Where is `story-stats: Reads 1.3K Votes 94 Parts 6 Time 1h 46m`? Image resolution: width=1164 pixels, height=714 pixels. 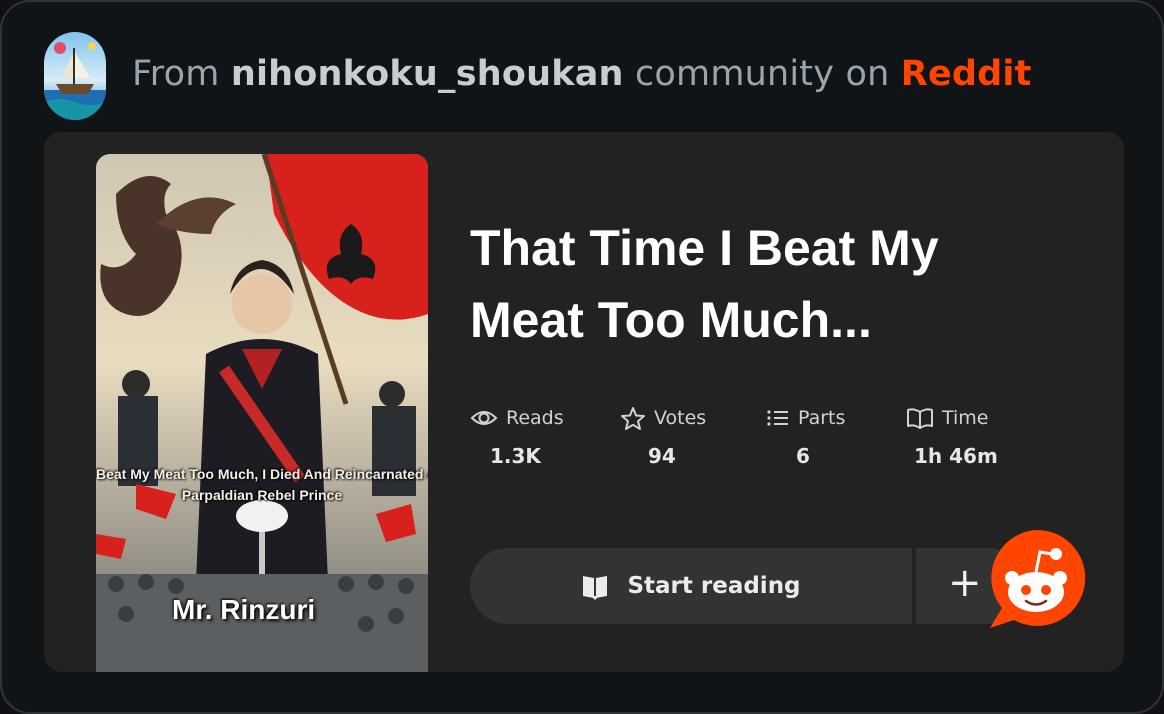 story-stats: Reads 1.3K Votes 94 Parts 6 Time 1h 46m is located at coordinates (753, 437).